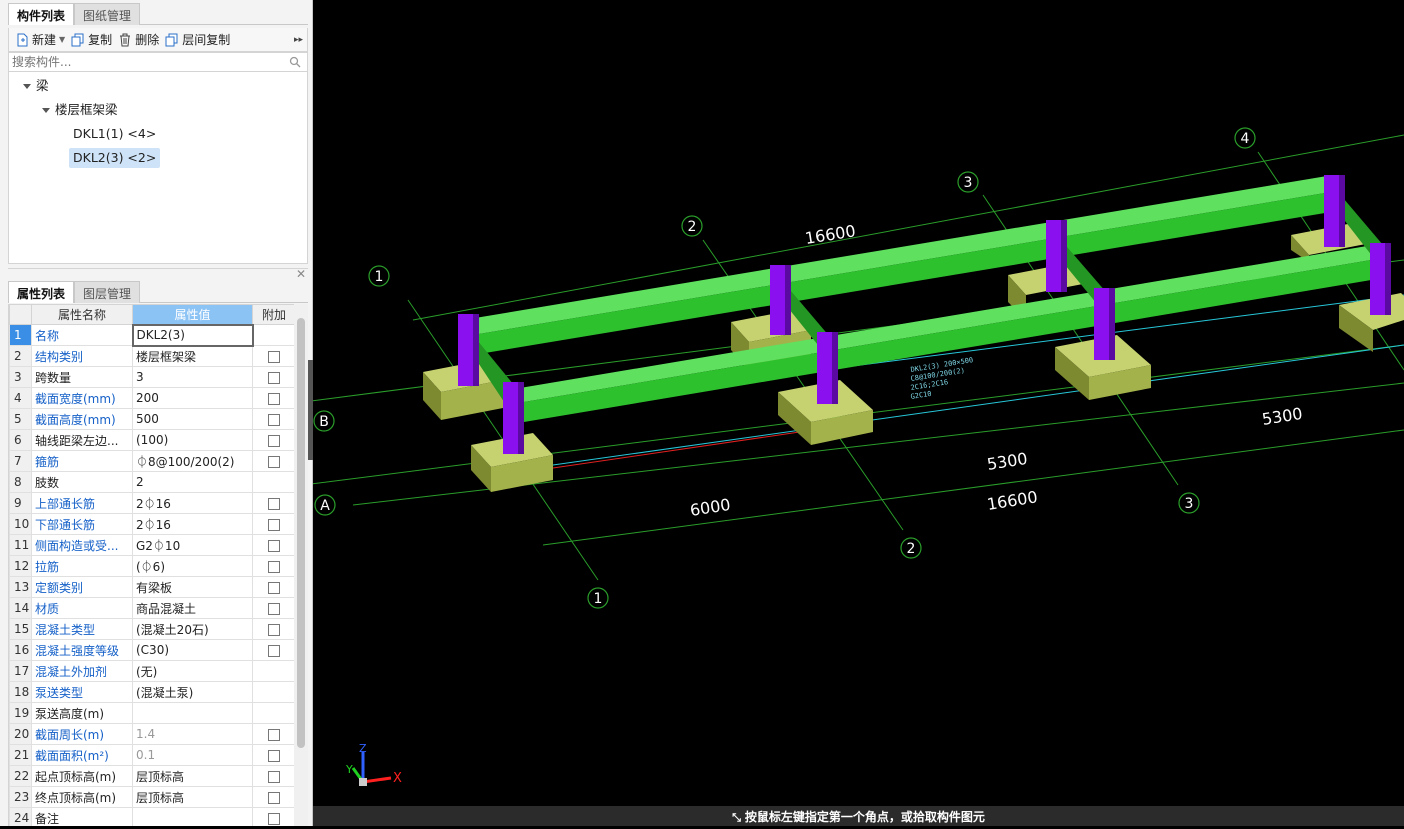  I want to click on property-row: 8 肢数 2, so click(151, 482).